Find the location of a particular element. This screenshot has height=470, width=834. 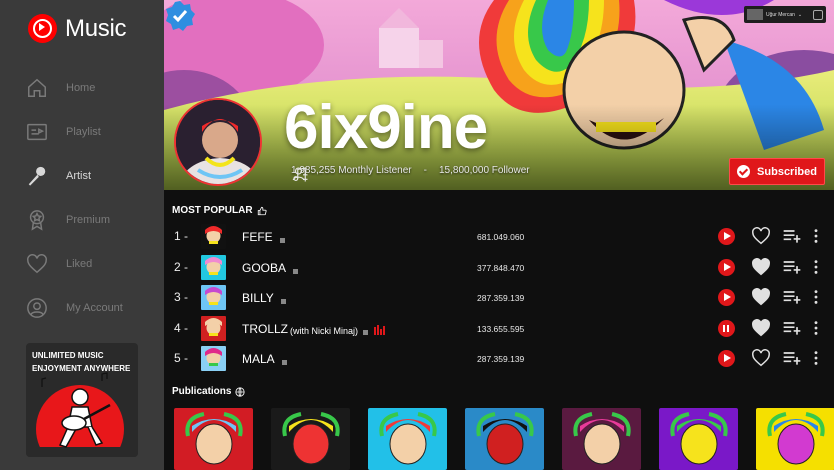

track-rank: 1 - is located at coordinates (181, 236).